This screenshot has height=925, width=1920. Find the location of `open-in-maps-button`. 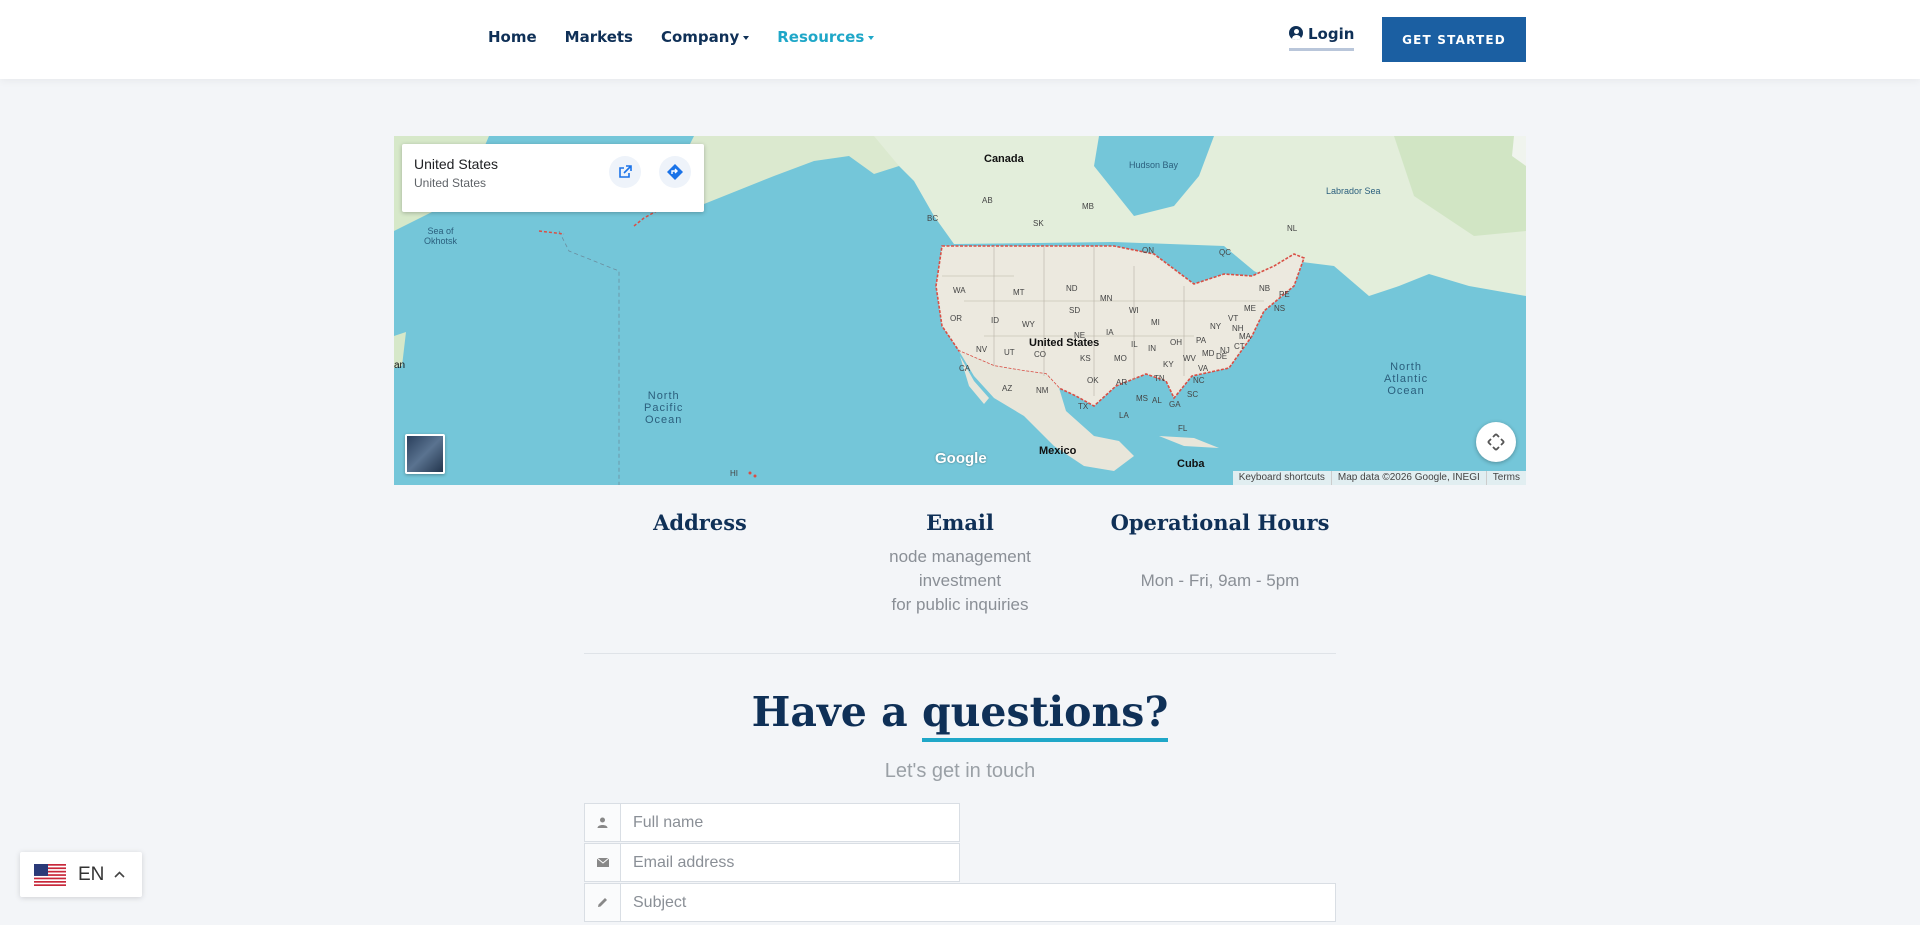

open-in-maps-button is located at coordinates (625, 172).